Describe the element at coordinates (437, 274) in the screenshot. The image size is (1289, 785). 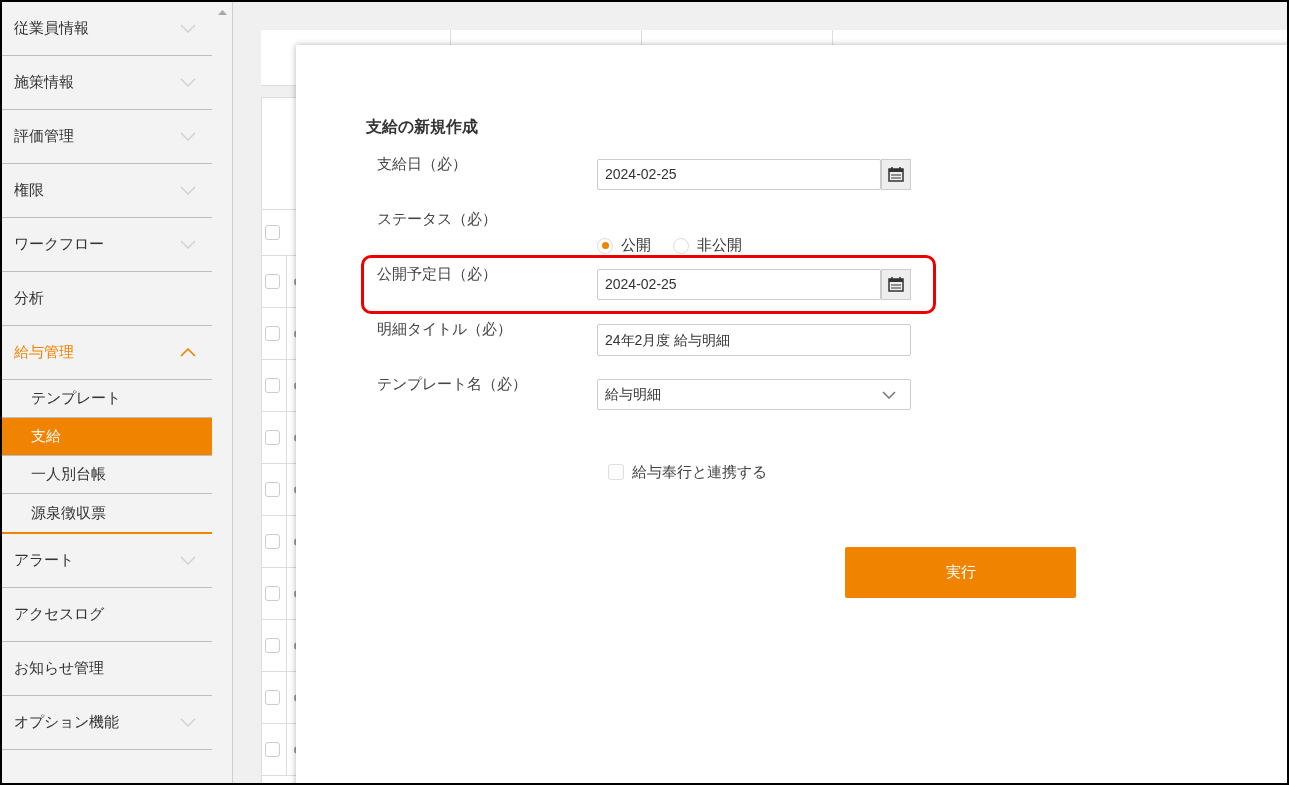
I see `field-label: 公開予定日（必）` at that location.